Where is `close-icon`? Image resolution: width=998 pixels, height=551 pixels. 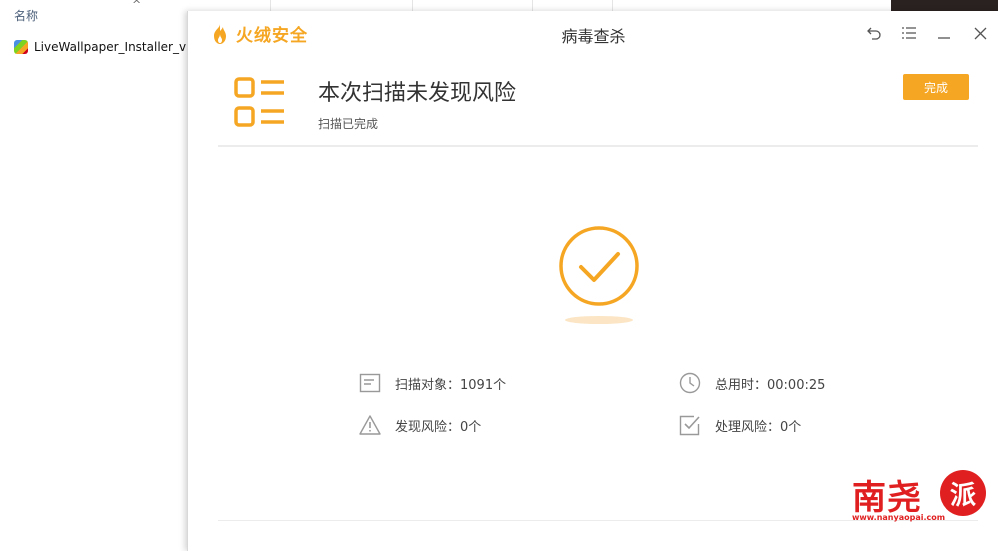 close-icon is located at coordinates (980, 33).